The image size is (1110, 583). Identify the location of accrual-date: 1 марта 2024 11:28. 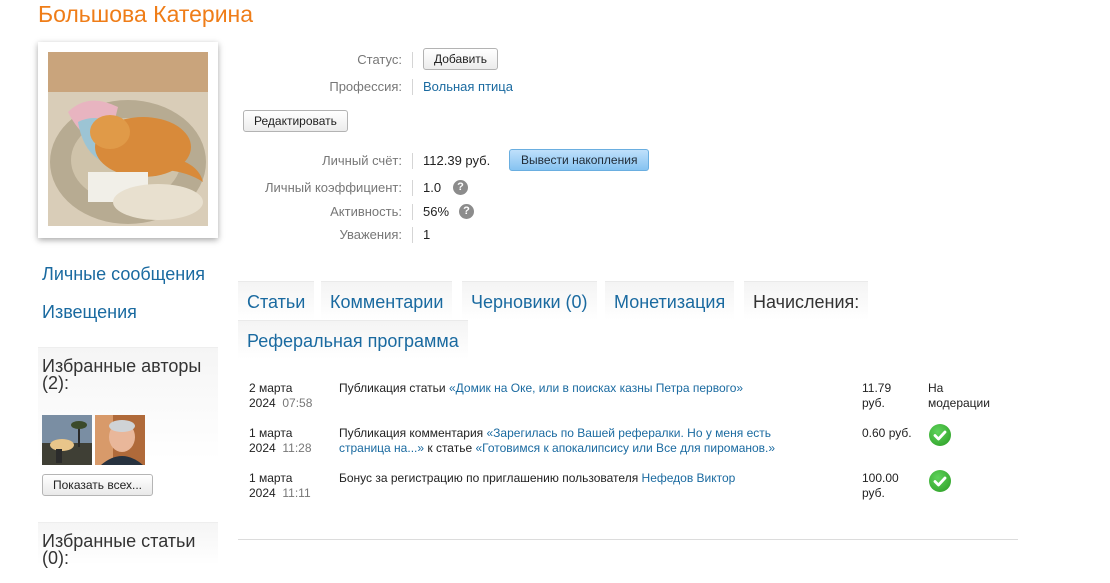
(280, 441).